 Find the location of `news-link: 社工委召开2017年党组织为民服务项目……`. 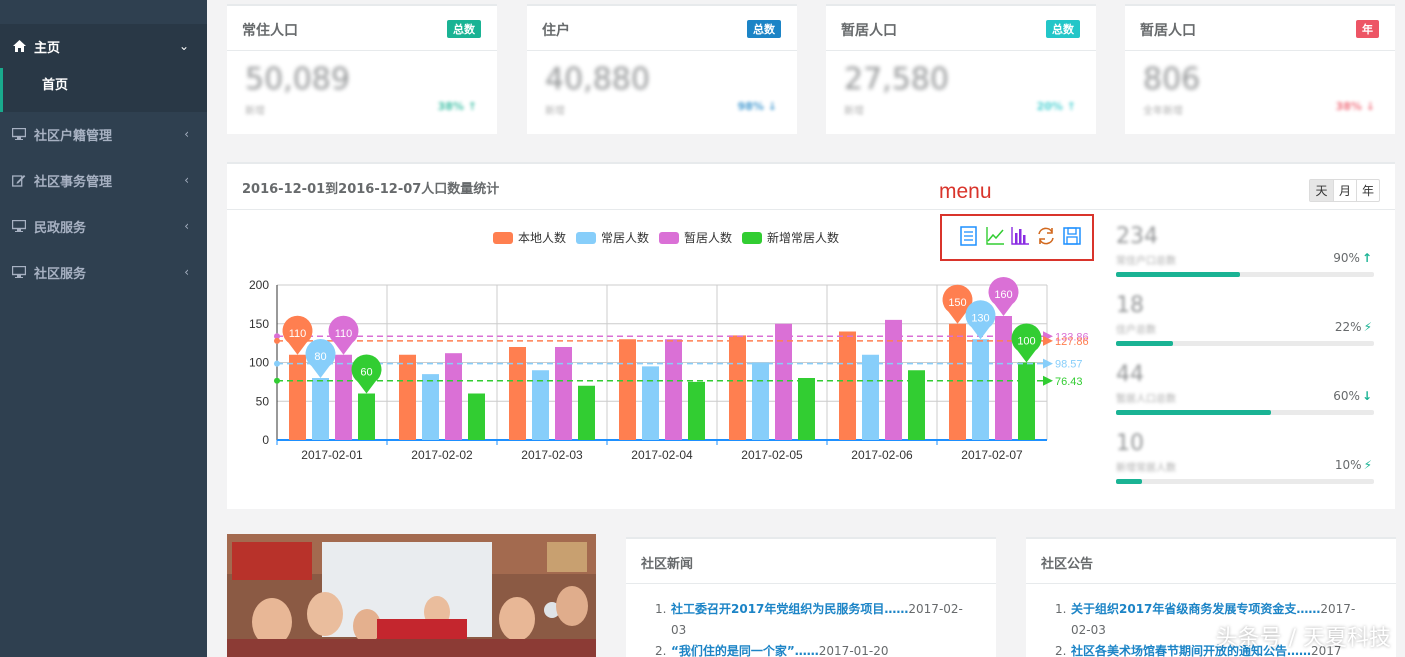

news-link: 社工委召开2017年党组织为民服务项目…… is located at coordinates (789, 609).